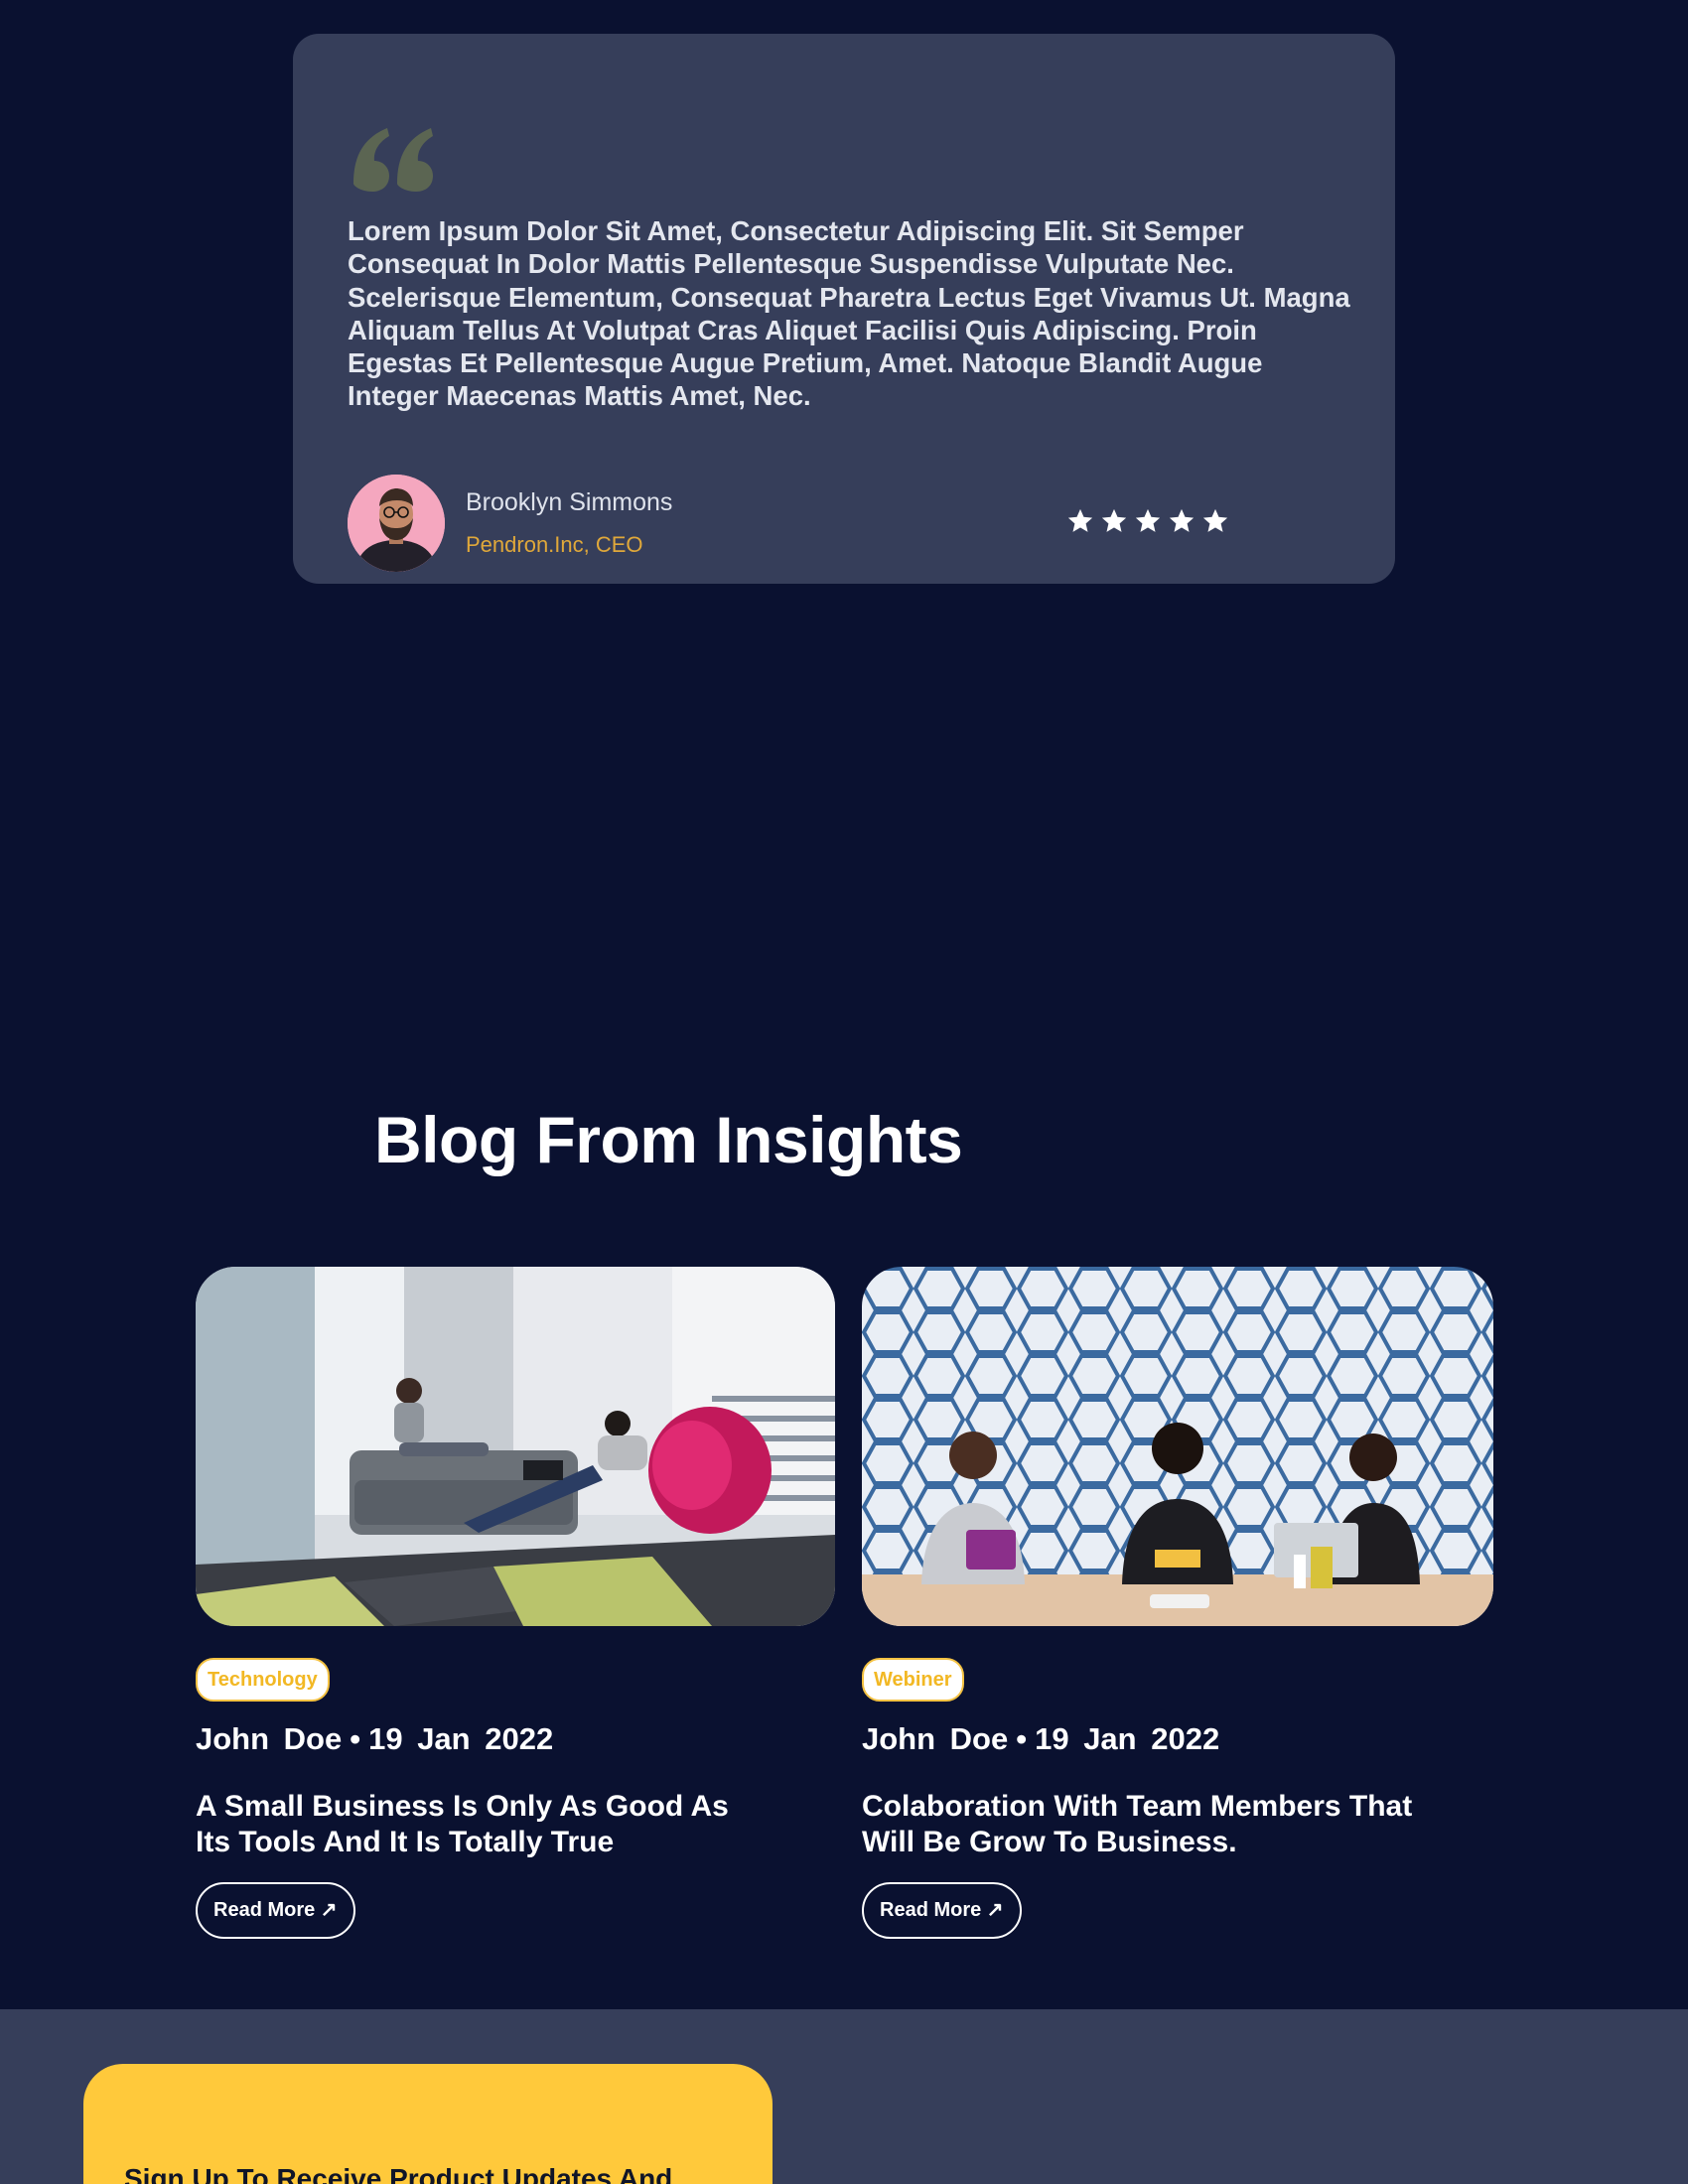  Describe the element at coordinates (668, 1139) in the screenshot. I see `blog-section-title: Blog From Insights` at that location.